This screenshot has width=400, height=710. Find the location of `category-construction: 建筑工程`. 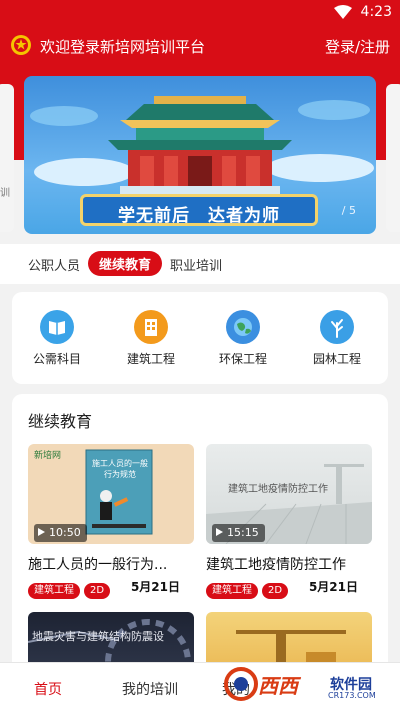

category-construction: 建筑工程 is located at coordinates (151, 338).